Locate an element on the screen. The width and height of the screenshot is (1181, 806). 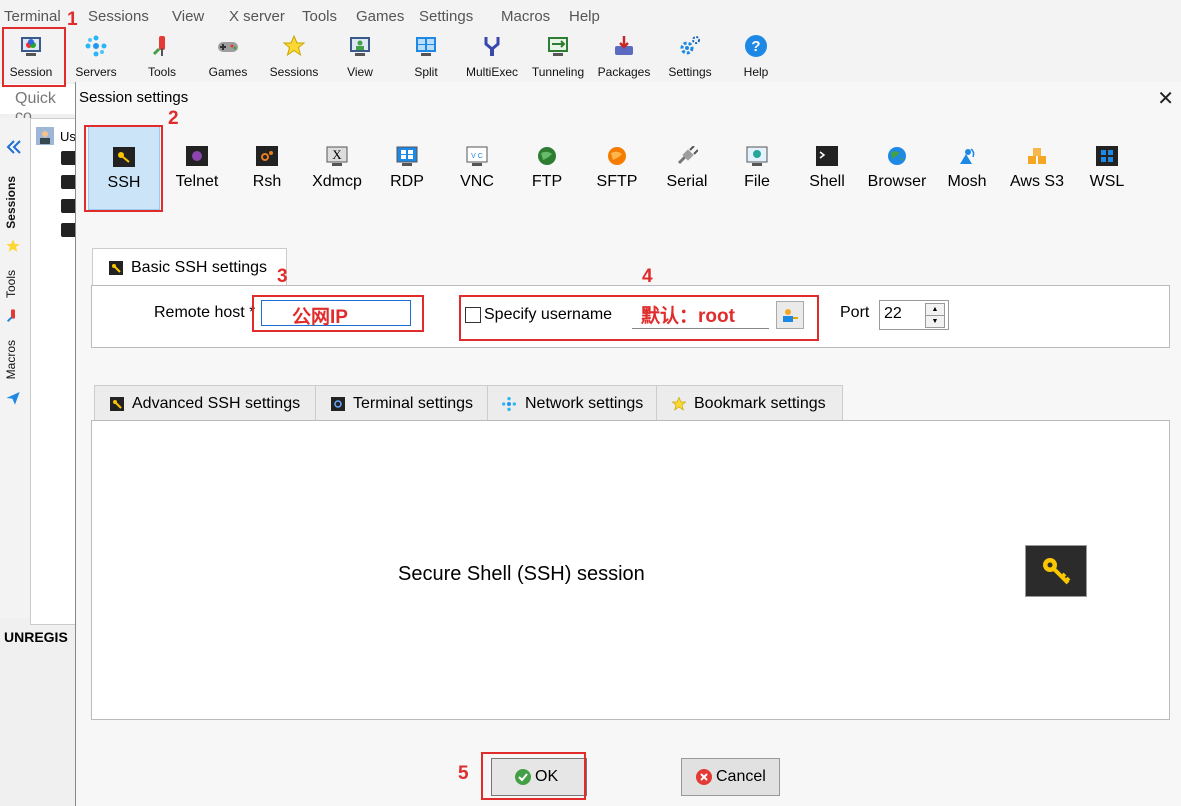
bookmark-star-icon is located at coordinates (679, 403).